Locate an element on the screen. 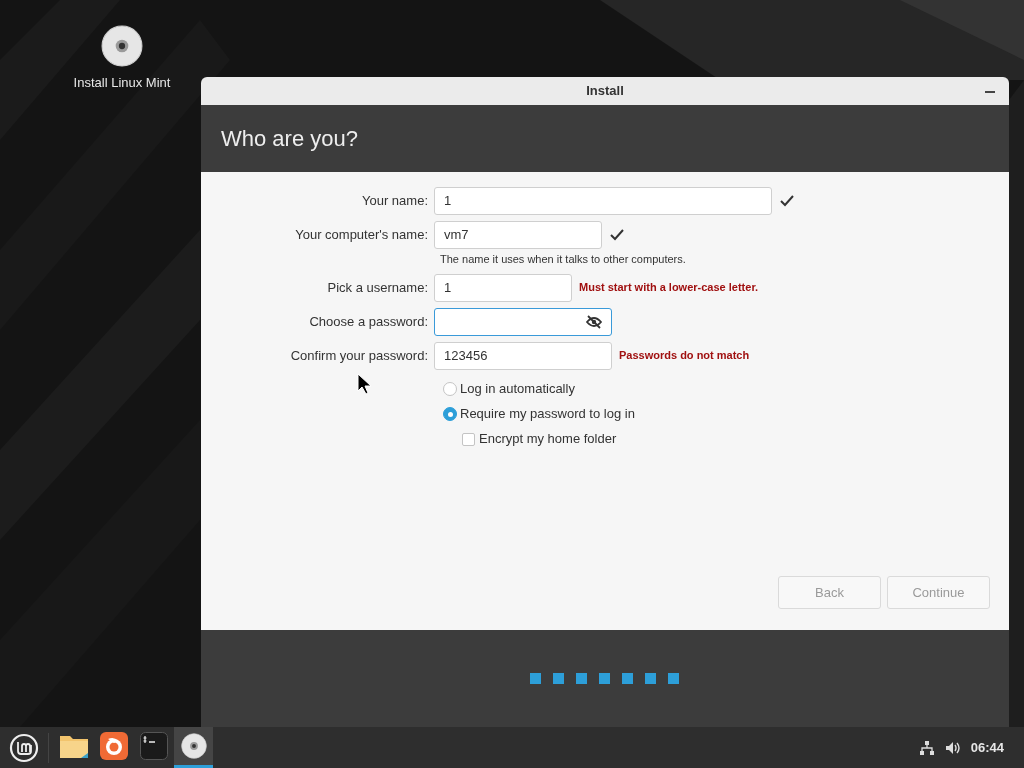 This screenshot has width=1024, height=768. browser-icon is located at coordinates (113, 746).